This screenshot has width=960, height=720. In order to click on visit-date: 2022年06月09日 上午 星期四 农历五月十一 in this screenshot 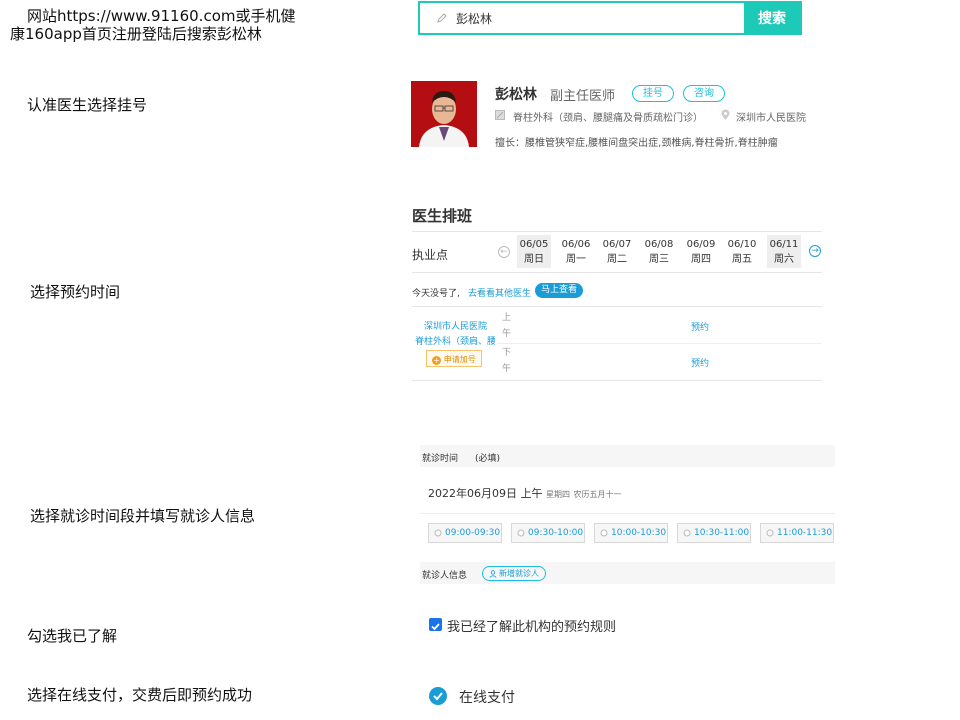, I will do `click(525, 493)`.